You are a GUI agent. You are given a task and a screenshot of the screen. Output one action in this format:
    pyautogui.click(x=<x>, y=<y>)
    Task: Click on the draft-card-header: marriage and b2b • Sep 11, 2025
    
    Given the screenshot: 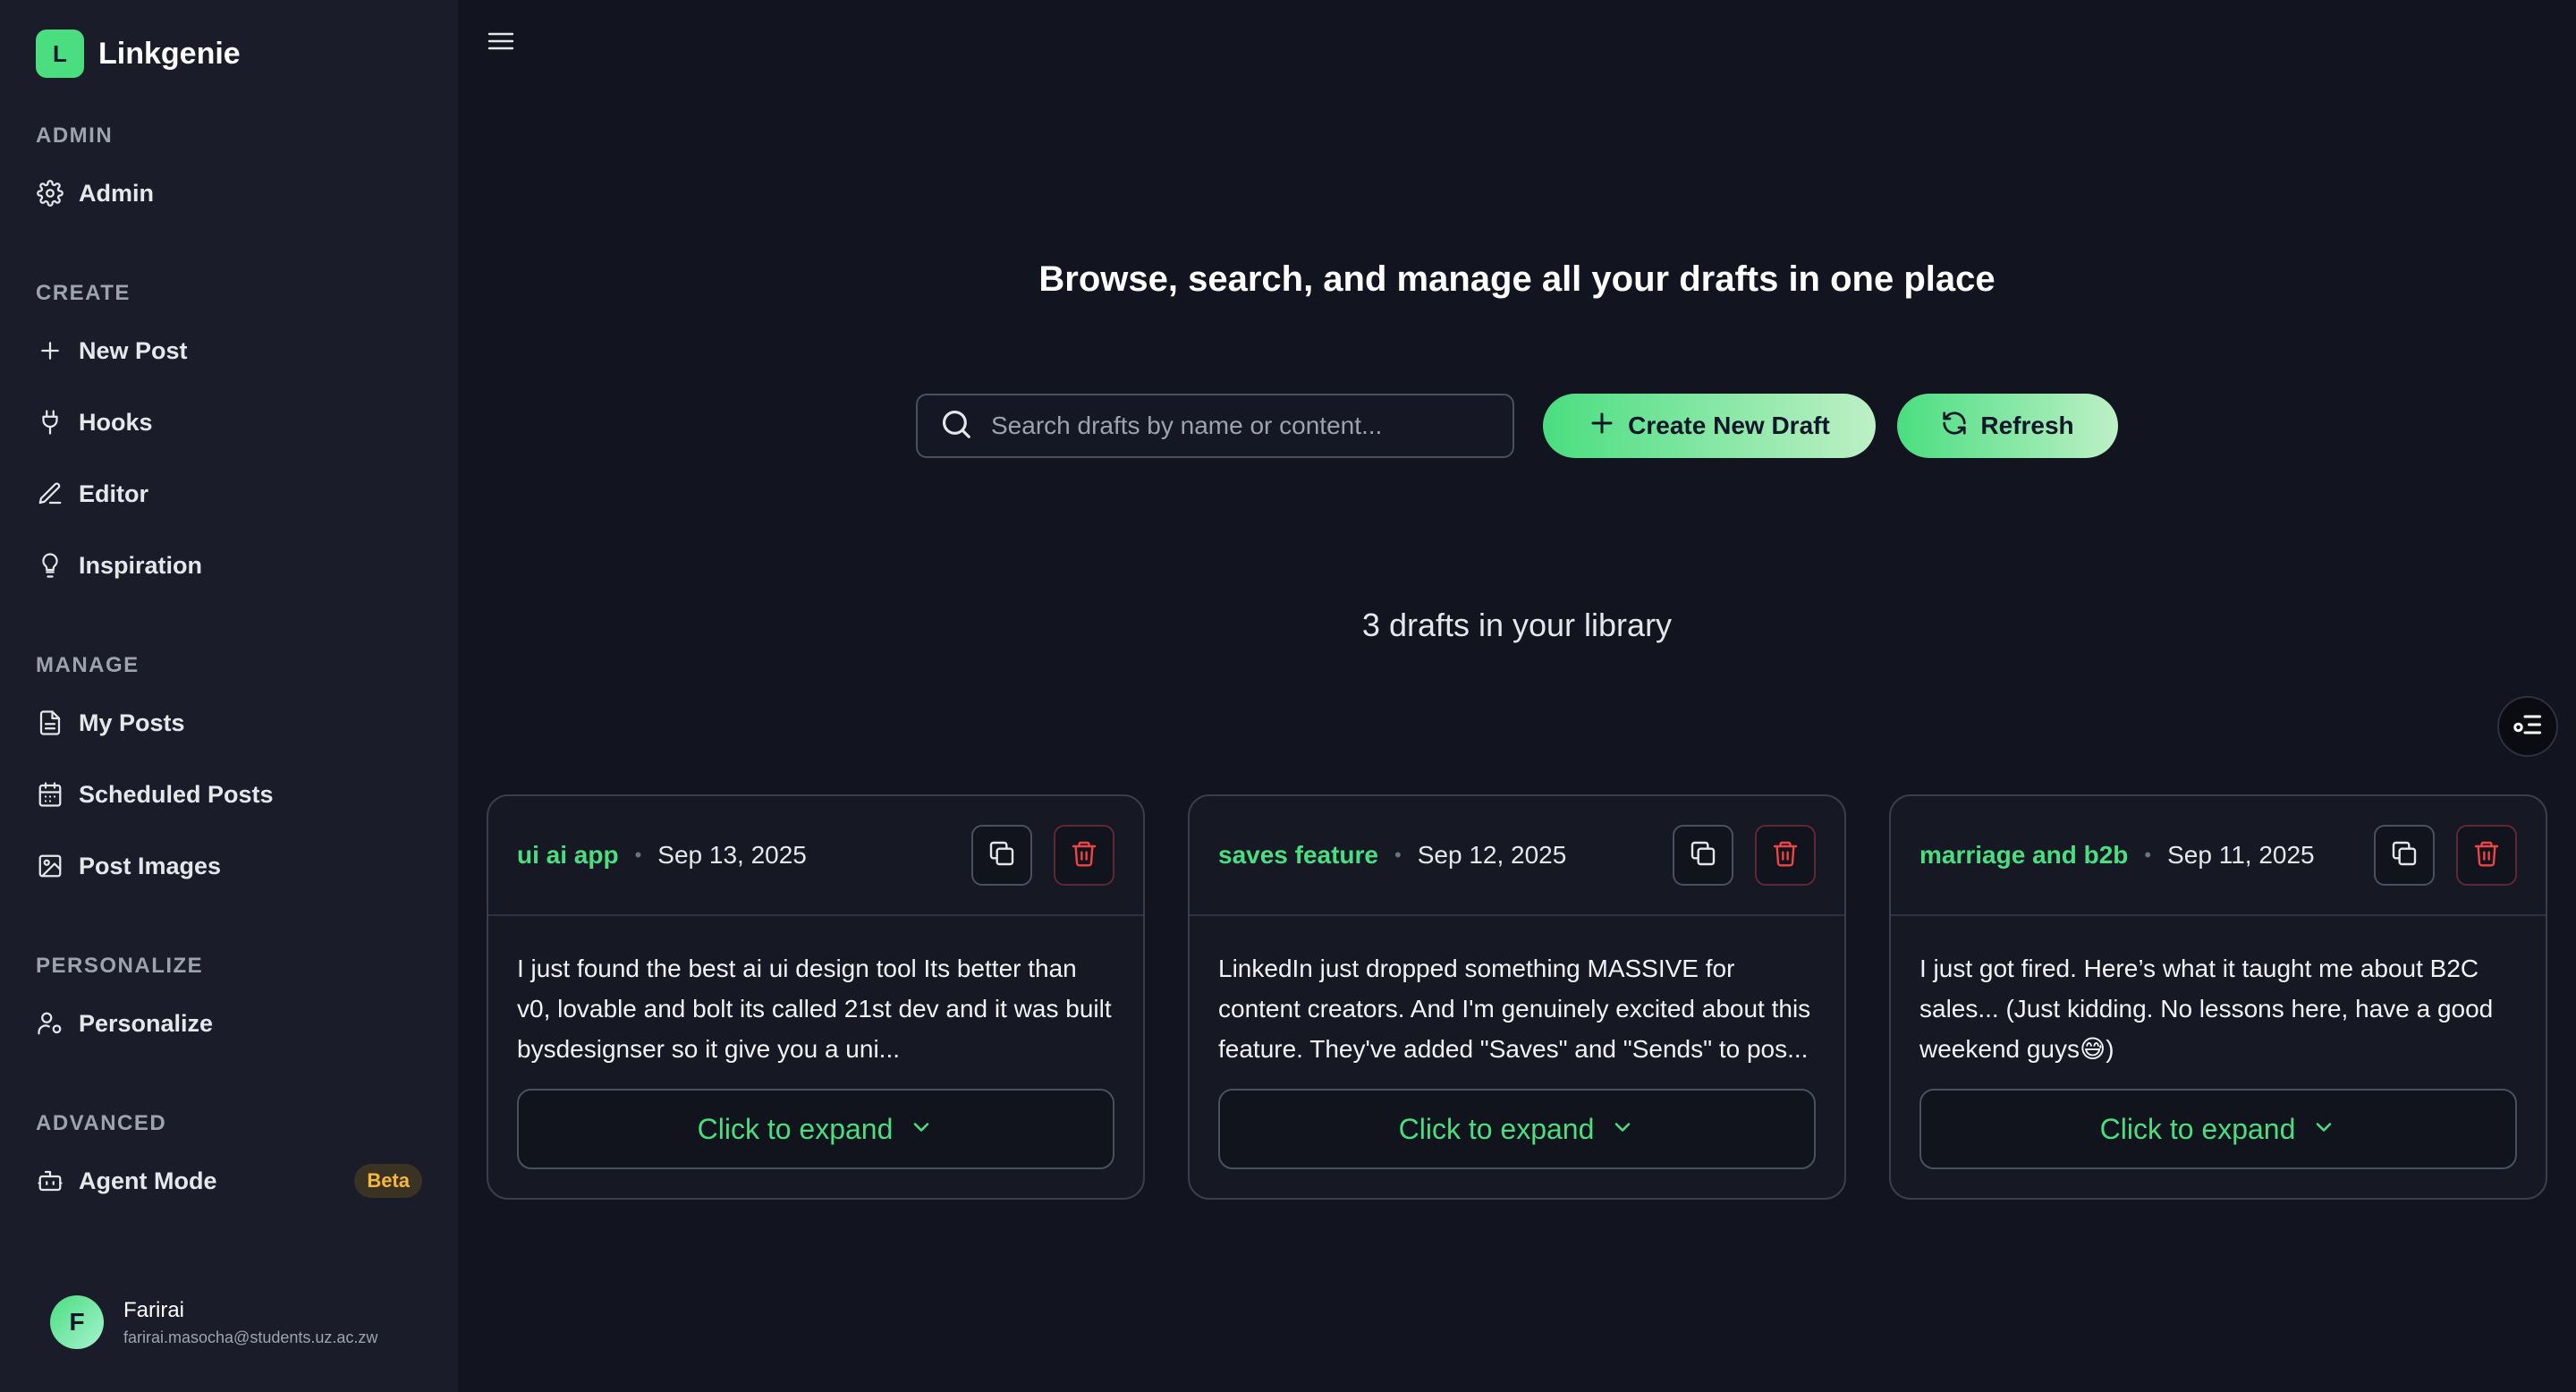 What is the action you would take?
    pyautogui.click(x=2218, y=856)
    